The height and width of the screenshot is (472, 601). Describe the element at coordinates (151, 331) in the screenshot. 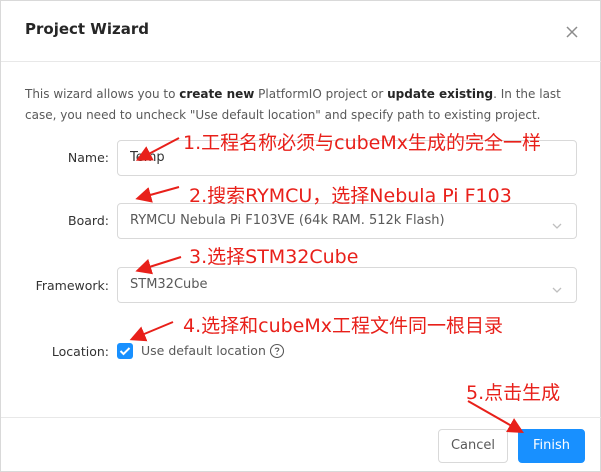

I see `arrow-to-location` at that location.